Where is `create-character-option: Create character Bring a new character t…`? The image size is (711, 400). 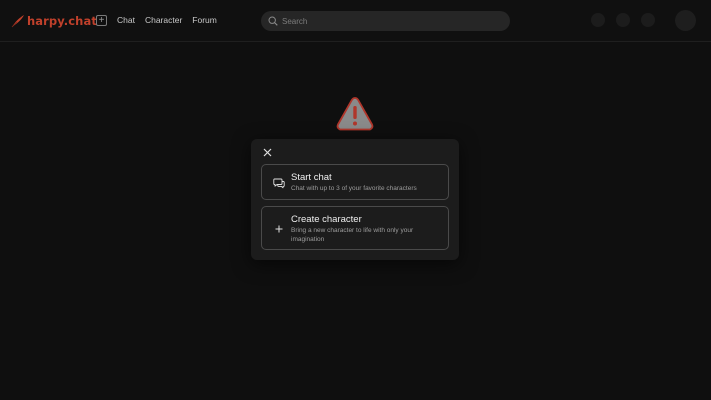
create-character-option: Create character Bring a new character t… is located at coordinates (355, 228).